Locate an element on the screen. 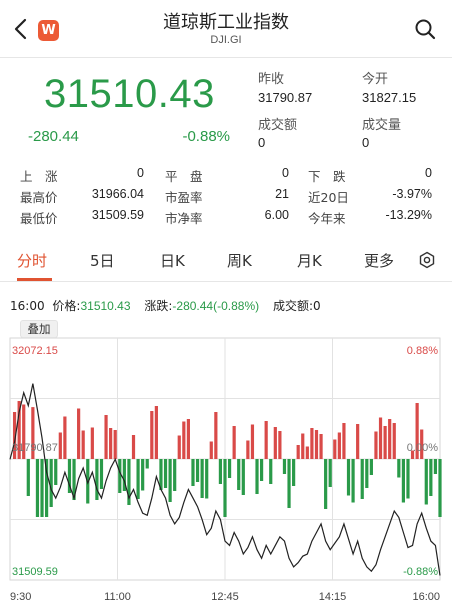 Image resolution: width=452 pixels, height=606 pixels. tab-intraday: 分时 is located at coordinates (32, 260).